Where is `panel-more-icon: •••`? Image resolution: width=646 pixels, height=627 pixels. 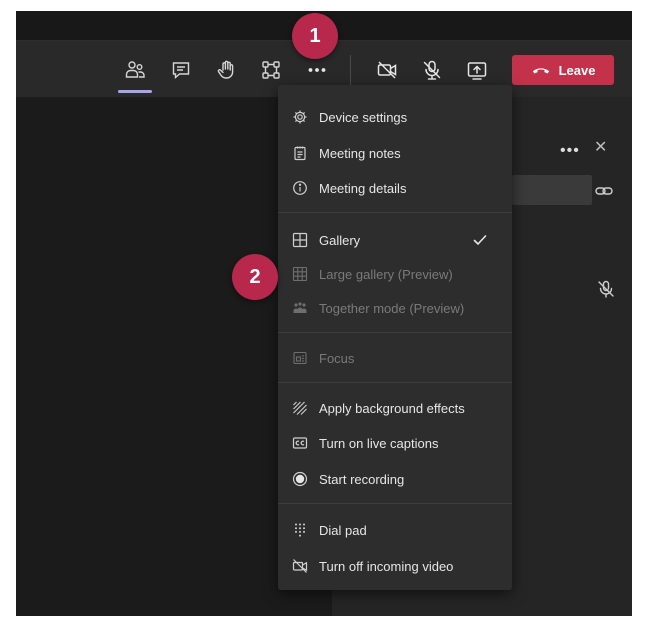
panel-more-icon: ••• is located at coordinates (570, 151).